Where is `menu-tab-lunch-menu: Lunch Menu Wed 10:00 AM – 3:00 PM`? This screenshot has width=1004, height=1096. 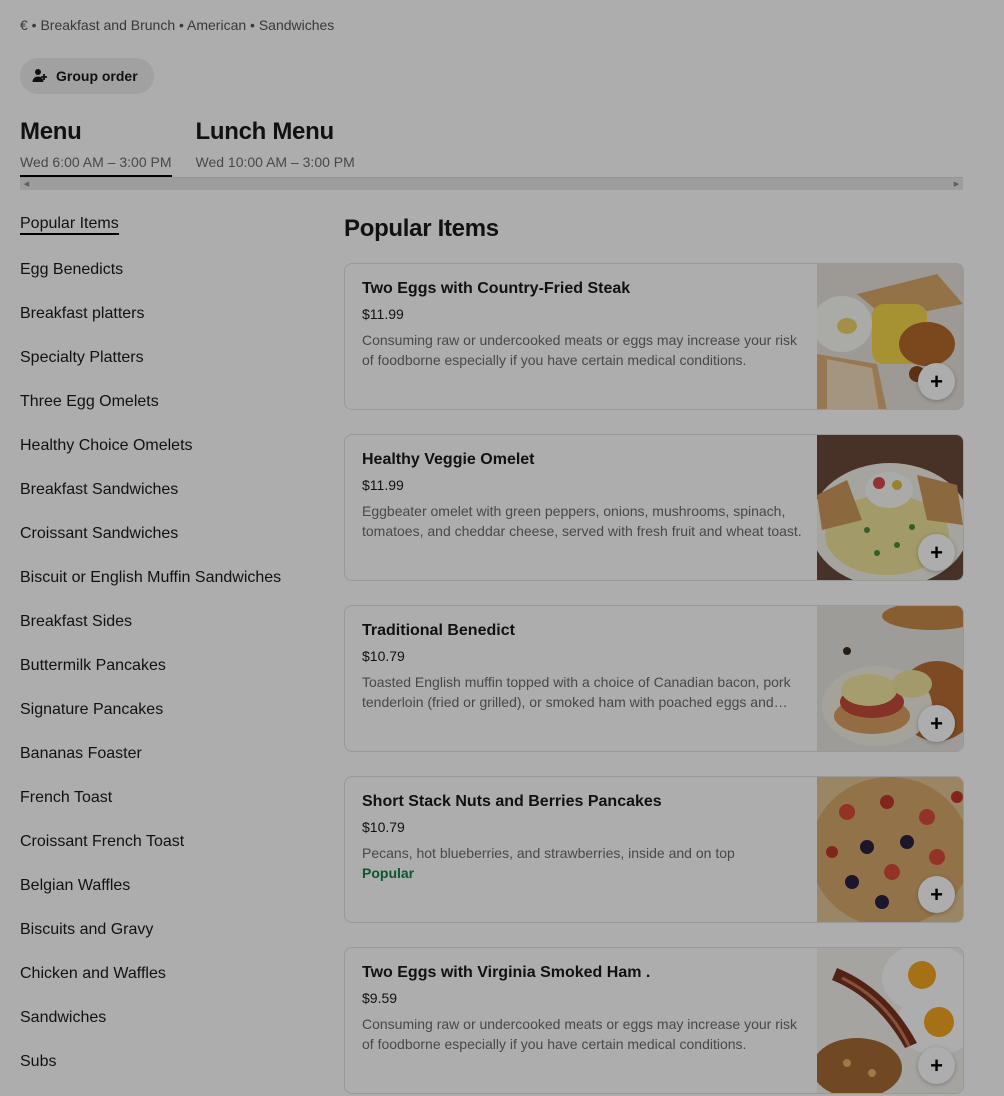
menu-tab-lunch-menu: Lunch Menu Wed 10:00 AM – 3:00 PM is located at coordinates (275, 148).